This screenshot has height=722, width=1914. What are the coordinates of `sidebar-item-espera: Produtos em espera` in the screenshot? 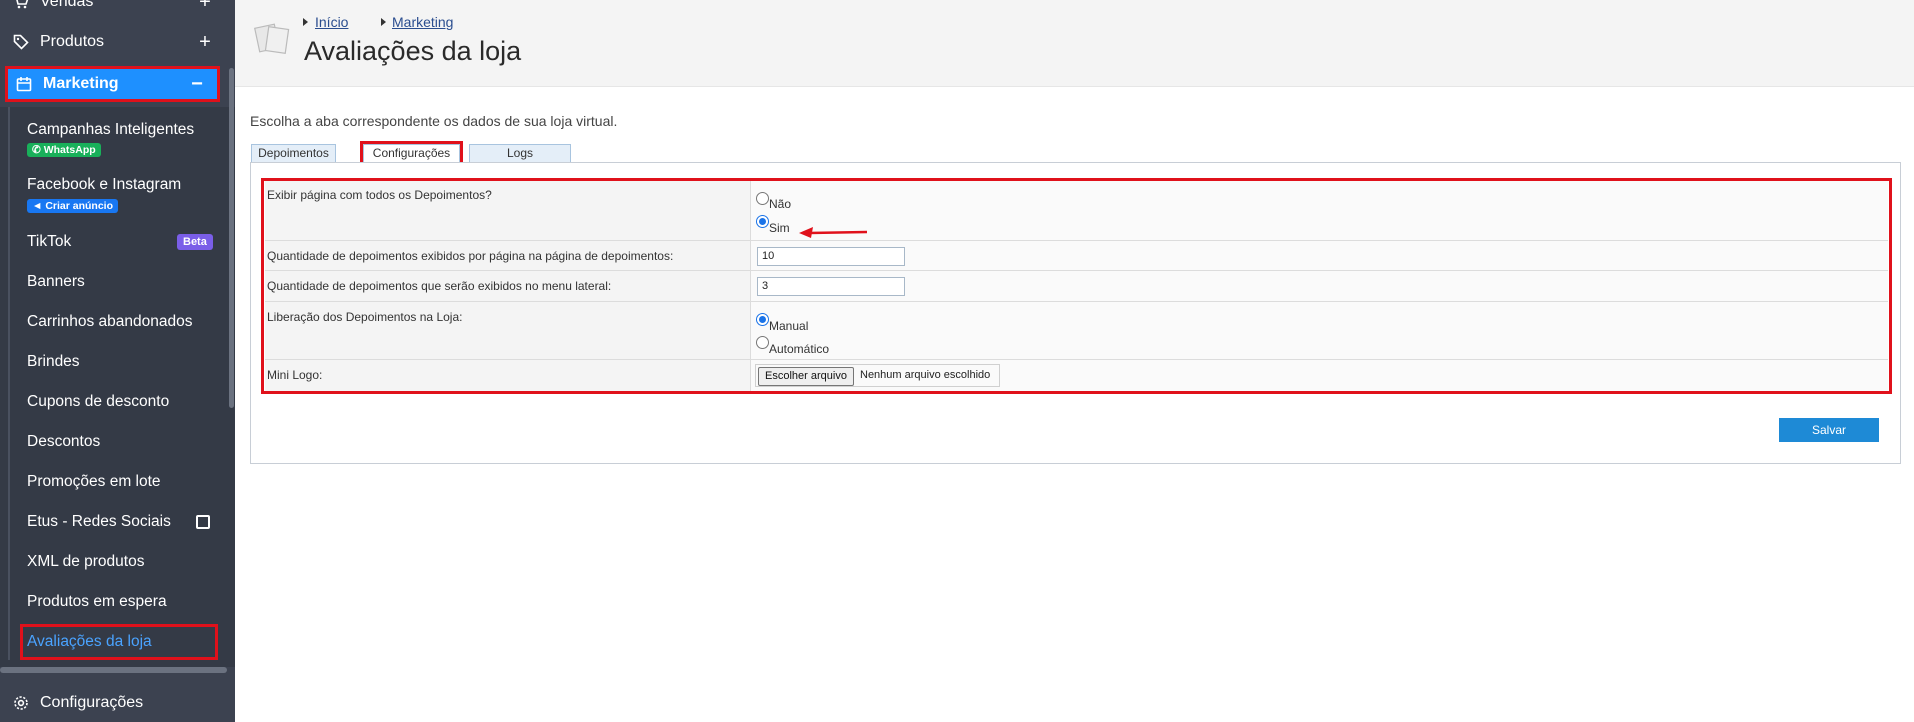 It's located at (97, 602).